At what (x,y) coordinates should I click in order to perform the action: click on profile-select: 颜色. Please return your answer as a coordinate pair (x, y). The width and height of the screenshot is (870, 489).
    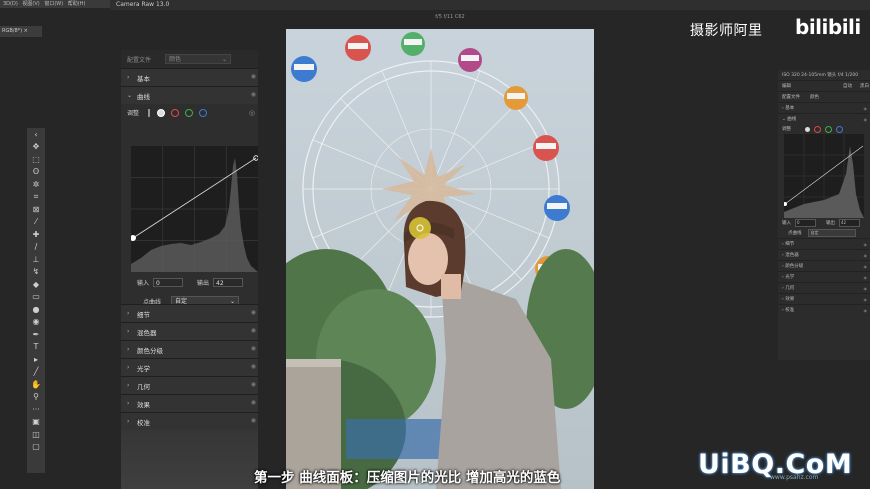
    Looking at the image, I should click on (814, 97).